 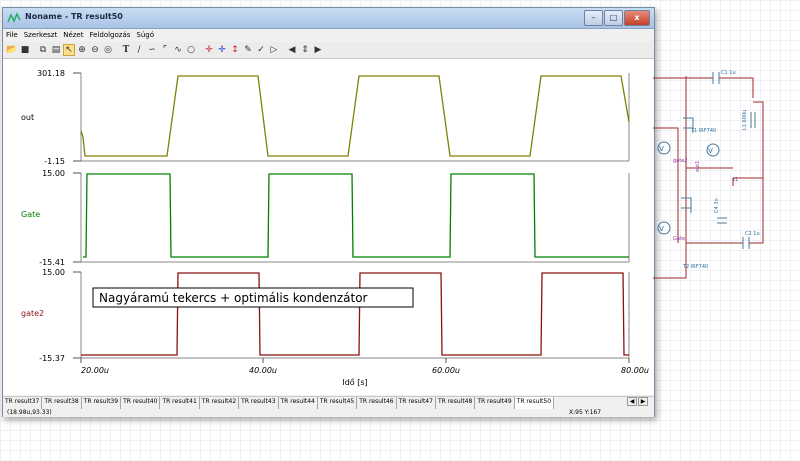 I want to click on zoom-out-icon: ⊖, so click(x=95, y=50).